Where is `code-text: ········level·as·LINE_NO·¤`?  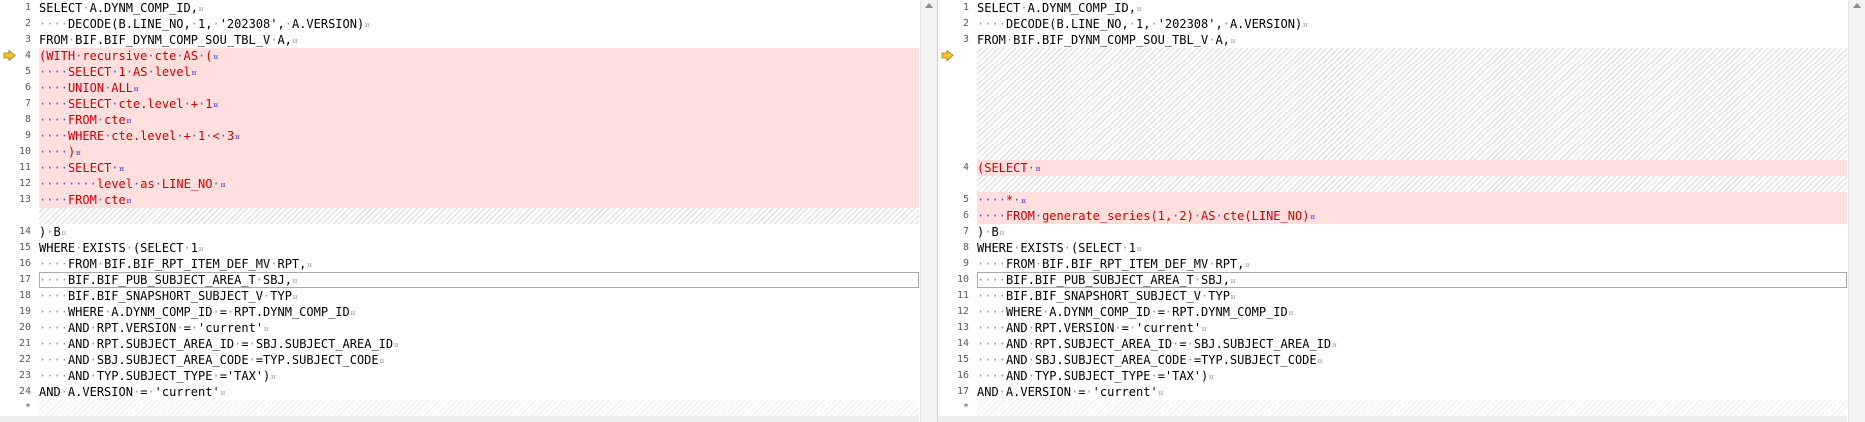
code-text: ········level·as·LINE_NO·¤ is located at coordinates (479, 184).